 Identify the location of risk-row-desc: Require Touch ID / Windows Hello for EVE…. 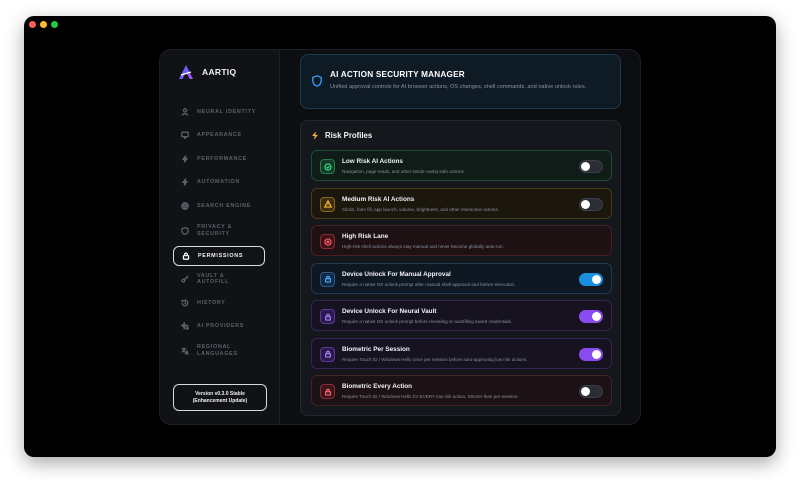
(430, 396).